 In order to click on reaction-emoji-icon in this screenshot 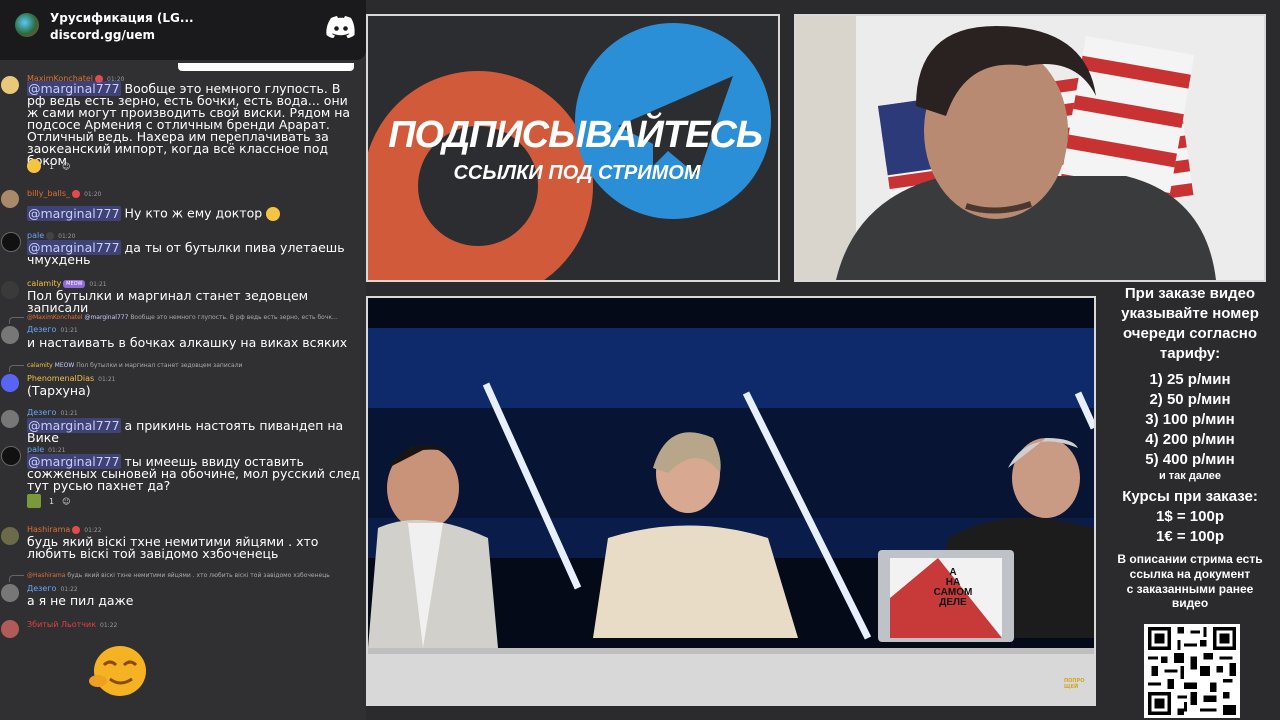, I will do `click(34, 501)`.